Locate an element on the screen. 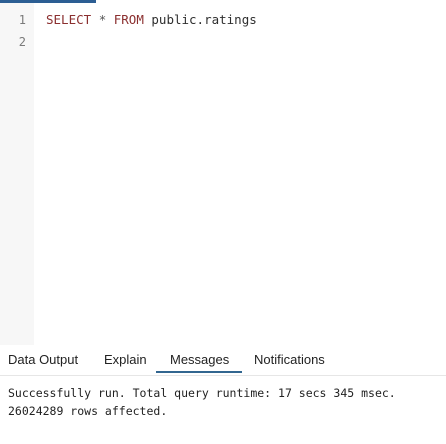 This screenshot has width=446, height=444. line-number: 1 is located at coordinates (22, 20).